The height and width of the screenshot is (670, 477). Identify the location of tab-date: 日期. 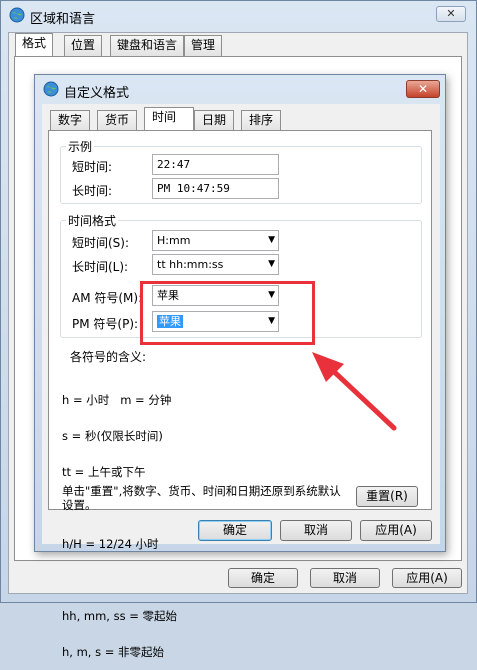
(214, 120).